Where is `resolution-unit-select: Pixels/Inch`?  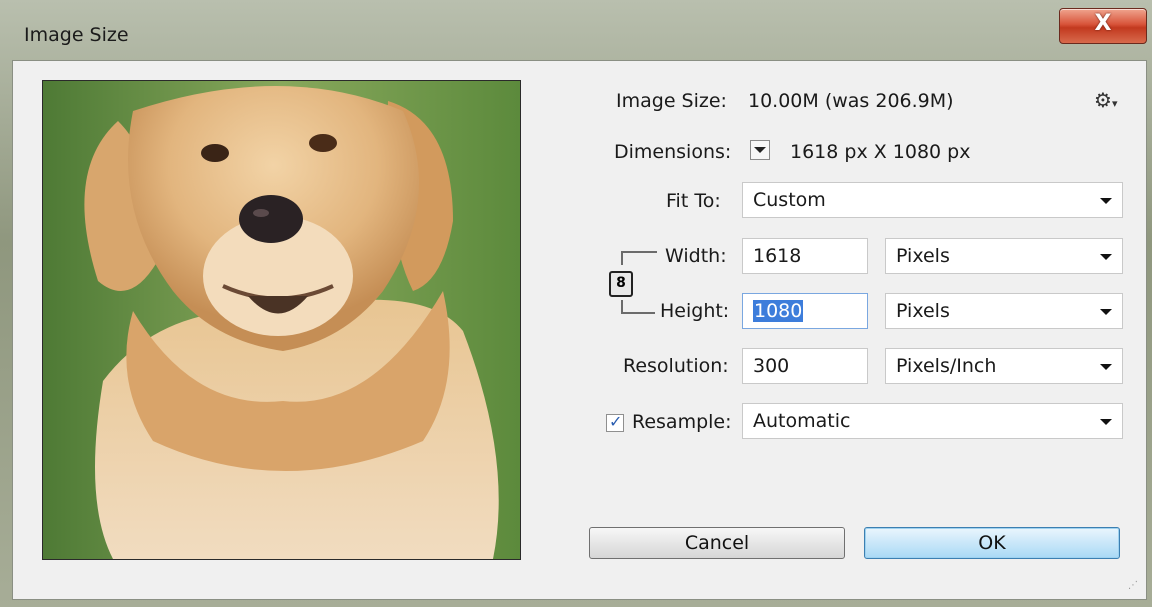
resolution-unit-select: Pixels/Inch is located at coordinates (1004, 366).